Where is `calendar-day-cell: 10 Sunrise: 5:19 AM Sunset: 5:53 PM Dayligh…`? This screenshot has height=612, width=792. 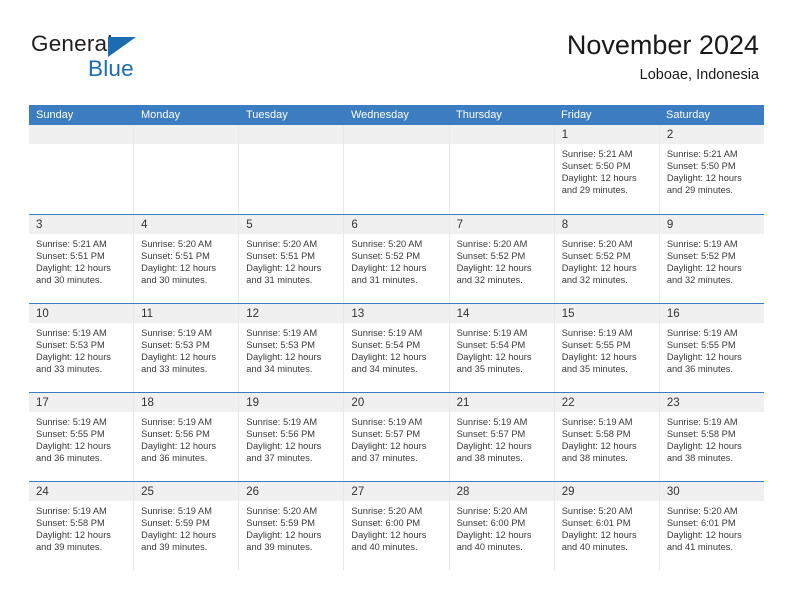 calendar-day-cell: 10 Sunrise: 5:19 AM Sunset: 5:53 PM Dayligh… is located at coordinates (82, 348).